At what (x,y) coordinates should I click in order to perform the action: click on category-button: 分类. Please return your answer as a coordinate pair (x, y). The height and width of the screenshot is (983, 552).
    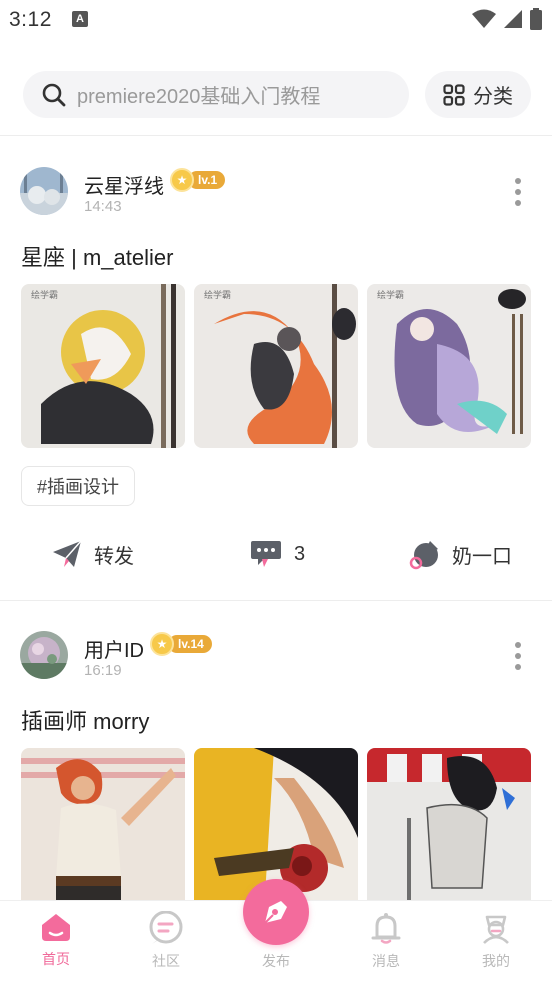
    Looking at the image, I should click on (478, 94).